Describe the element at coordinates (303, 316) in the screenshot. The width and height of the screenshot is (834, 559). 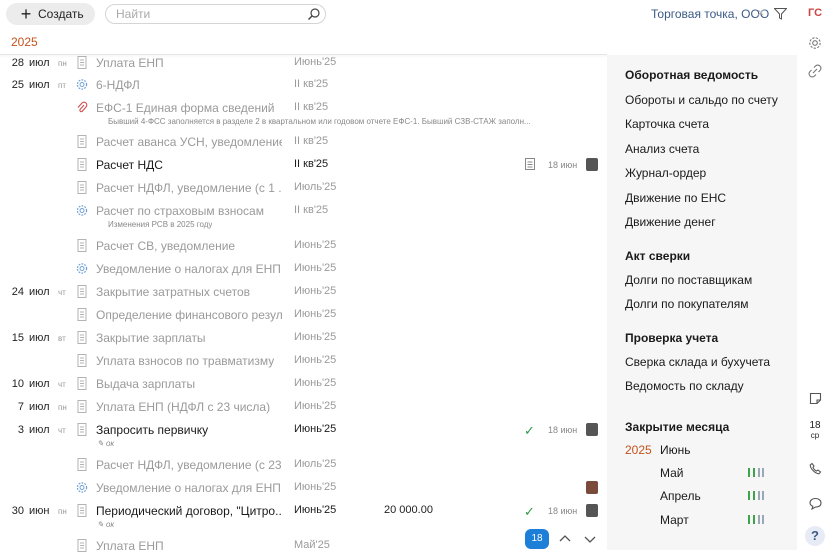
I see `task-row: Определение финансового резул... Июнь'25` at that location.